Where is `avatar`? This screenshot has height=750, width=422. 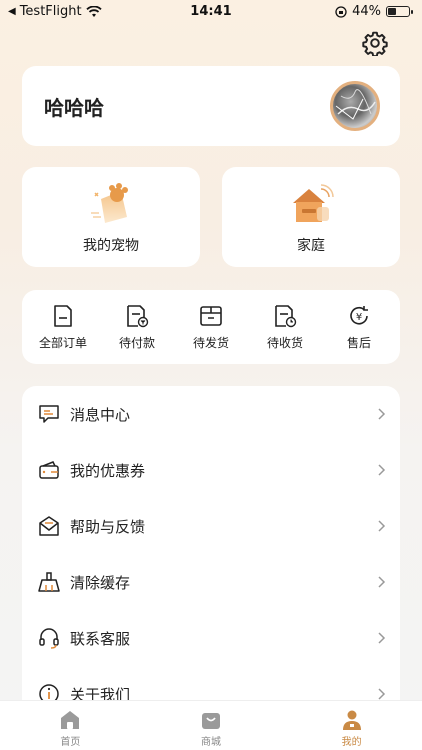
avatar is located at coordinates (355, 106).